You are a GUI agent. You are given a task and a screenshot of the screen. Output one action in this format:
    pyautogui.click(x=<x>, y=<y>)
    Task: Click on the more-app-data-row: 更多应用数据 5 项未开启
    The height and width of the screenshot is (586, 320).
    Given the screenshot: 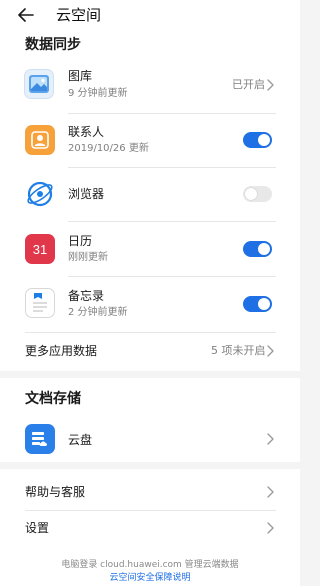 What is the action you would take?
    pyautogui.click(x=150, y=351)
    